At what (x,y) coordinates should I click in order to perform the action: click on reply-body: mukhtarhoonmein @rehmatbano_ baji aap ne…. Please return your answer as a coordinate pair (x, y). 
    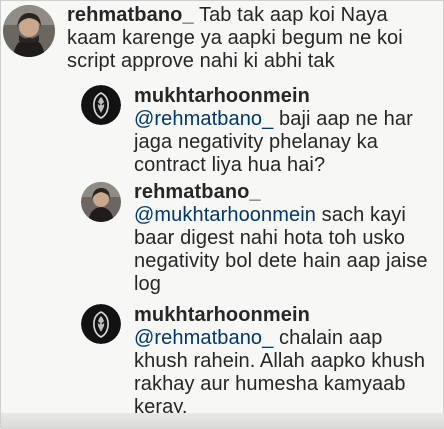
    Looking at the image, I should click on (286, 131).